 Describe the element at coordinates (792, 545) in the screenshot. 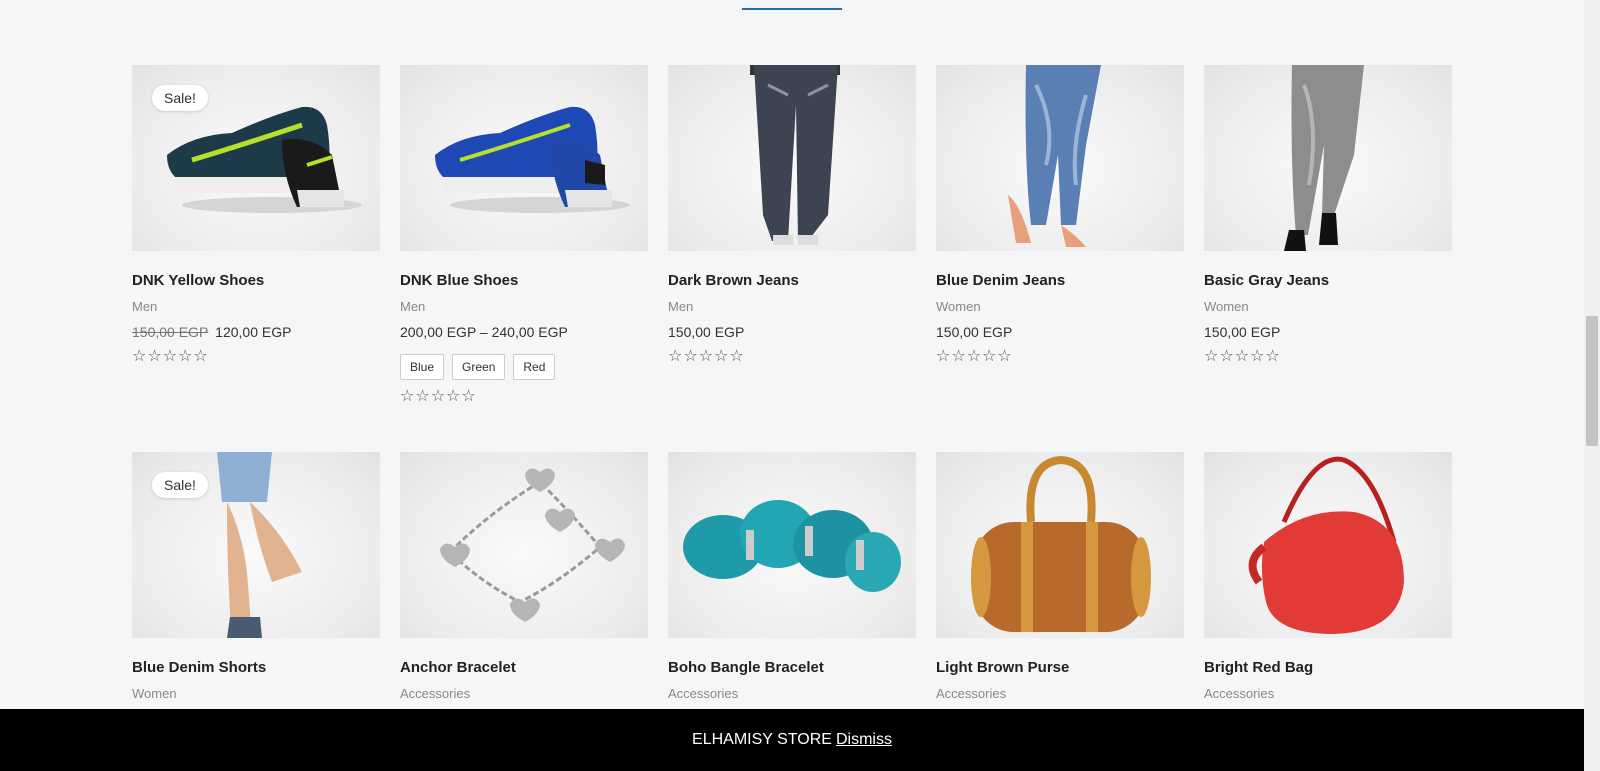

I see `product-image-turquoise-bracelet` at that location.